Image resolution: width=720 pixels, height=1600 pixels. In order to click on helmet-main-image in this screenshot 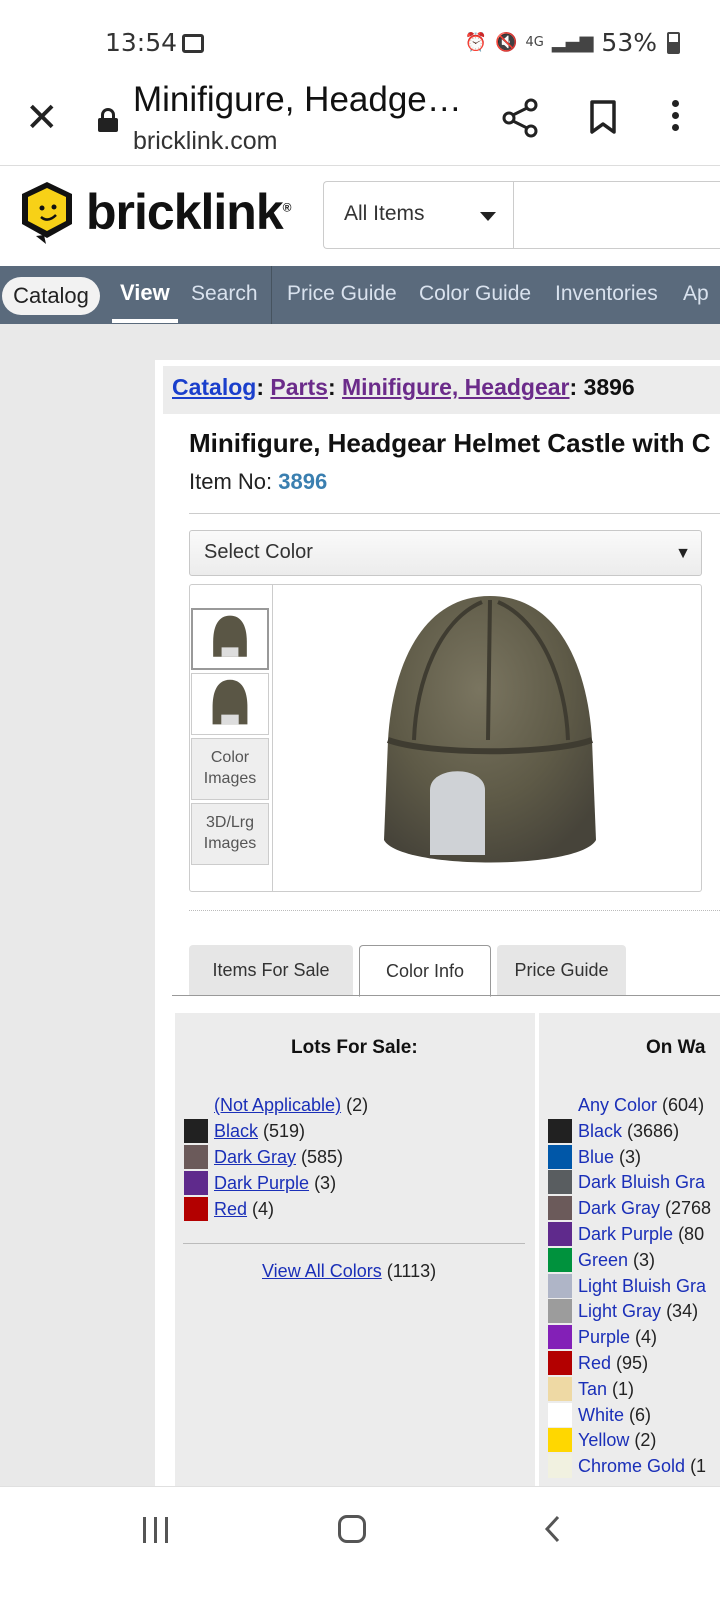, I will do `click(490, 737)`.